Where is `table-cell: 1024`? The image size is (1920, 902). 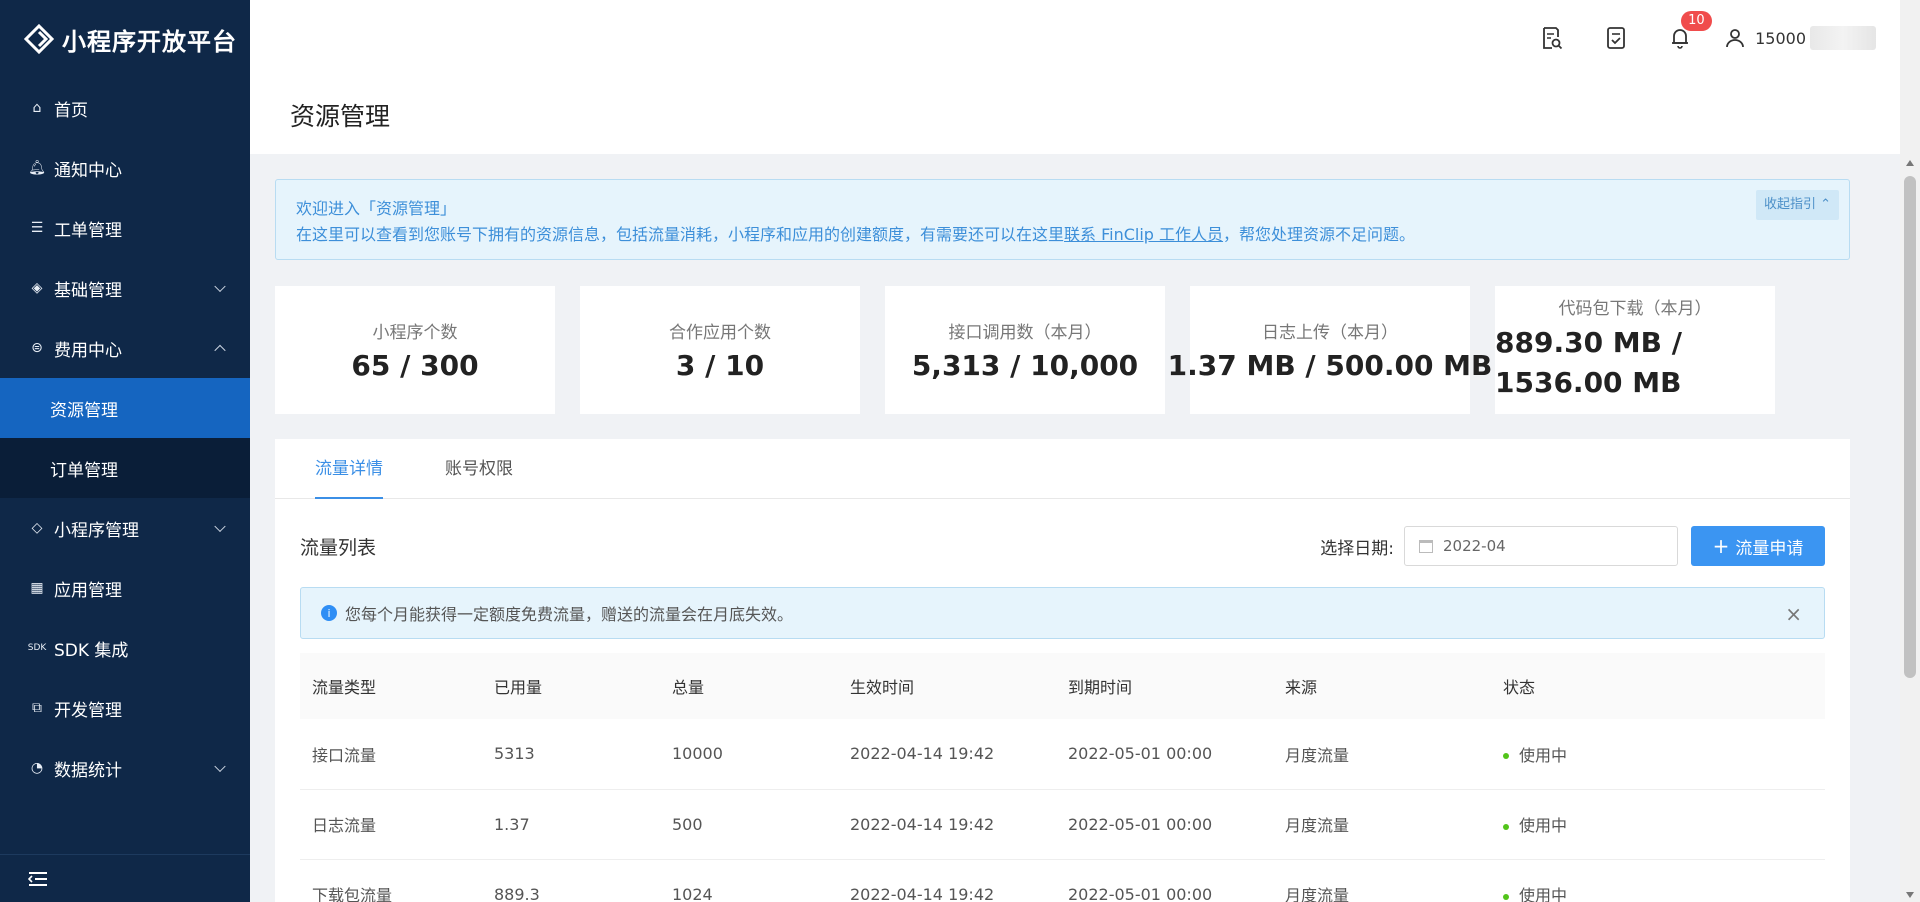
table-cell: 1024 is located at coordinates (749, 880).